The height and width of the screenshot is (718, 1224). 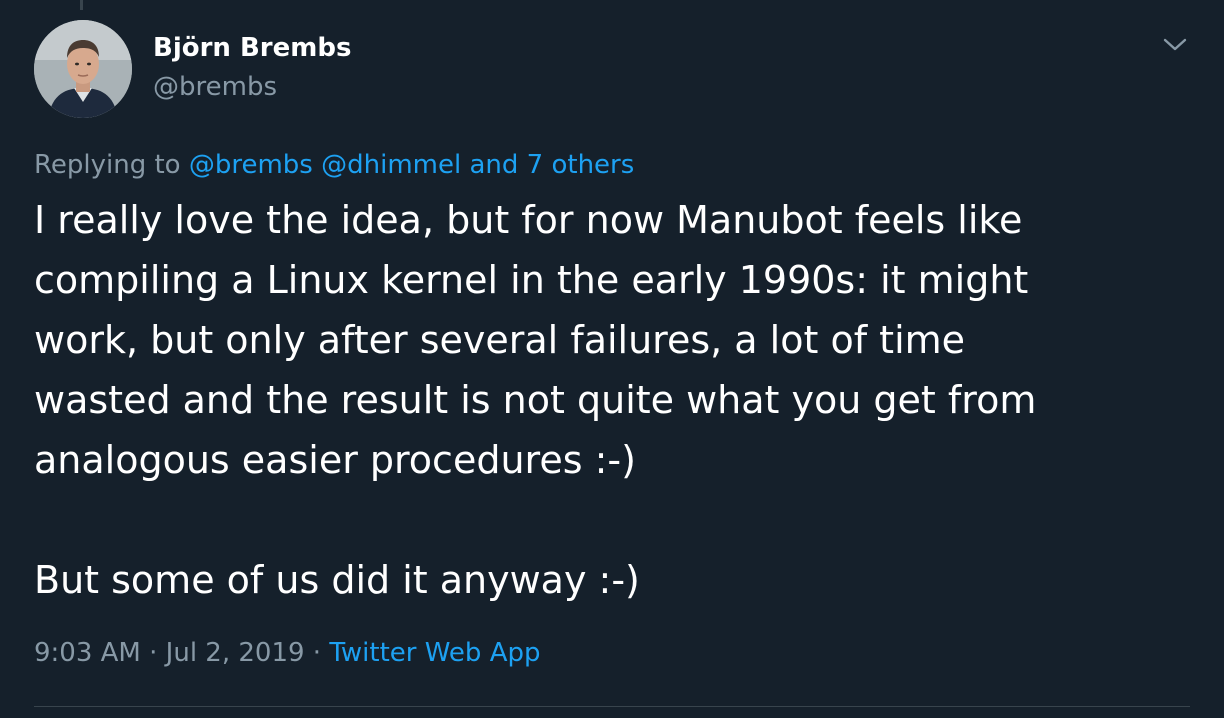 I want to click on avatar-photo, so click(x=83, y=69).